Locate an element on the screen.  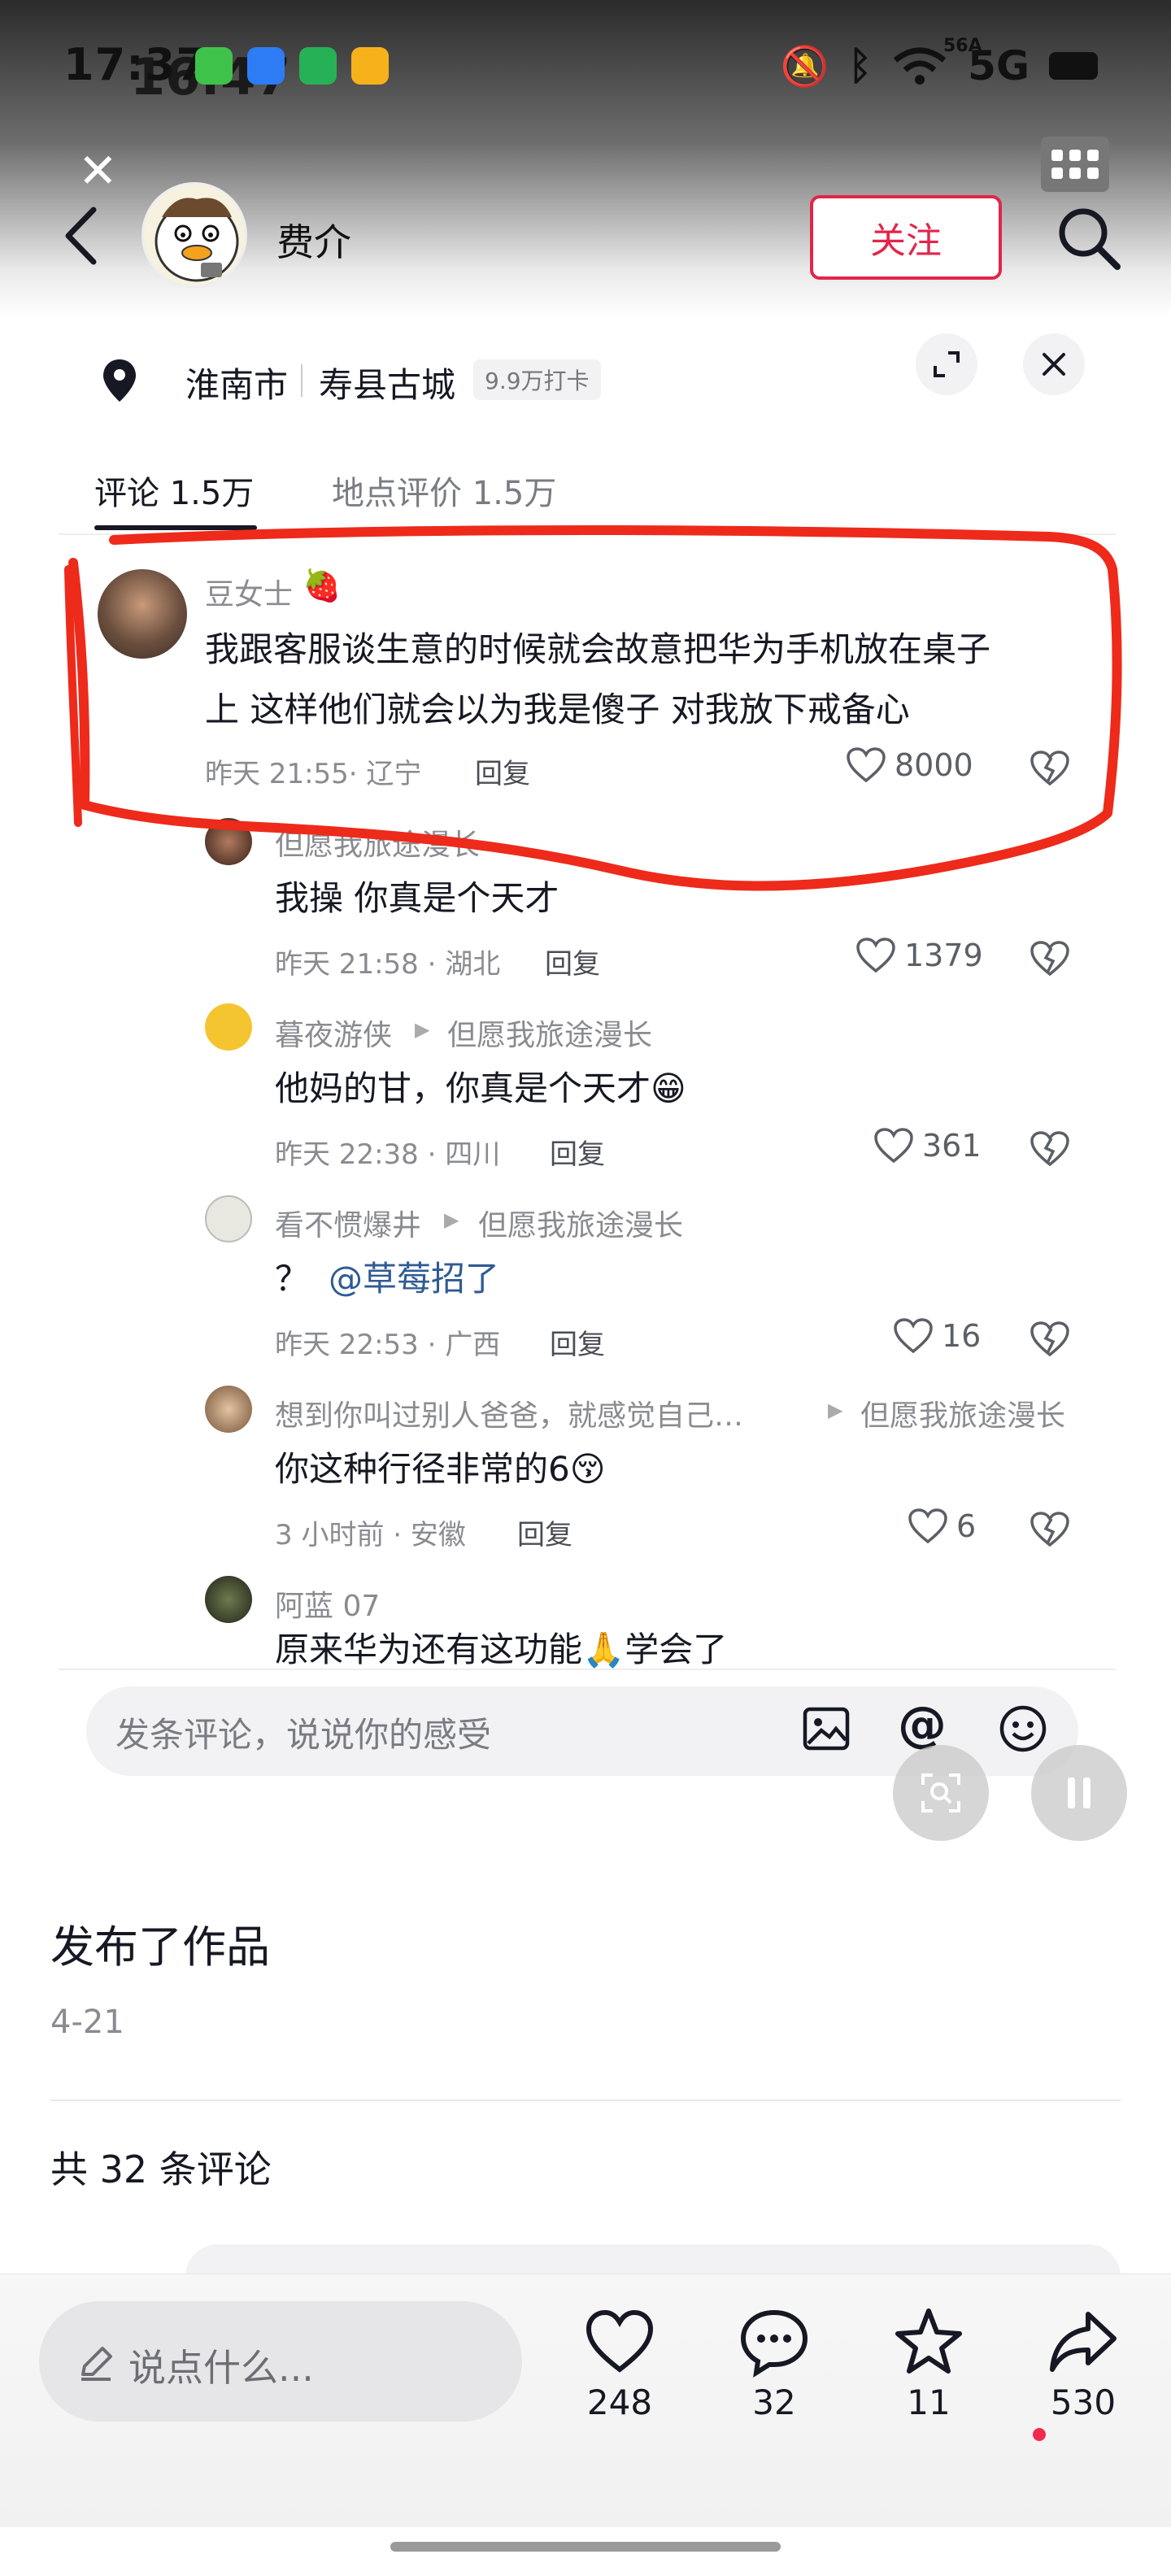
star-icon is located at coordinates (929, 2341).